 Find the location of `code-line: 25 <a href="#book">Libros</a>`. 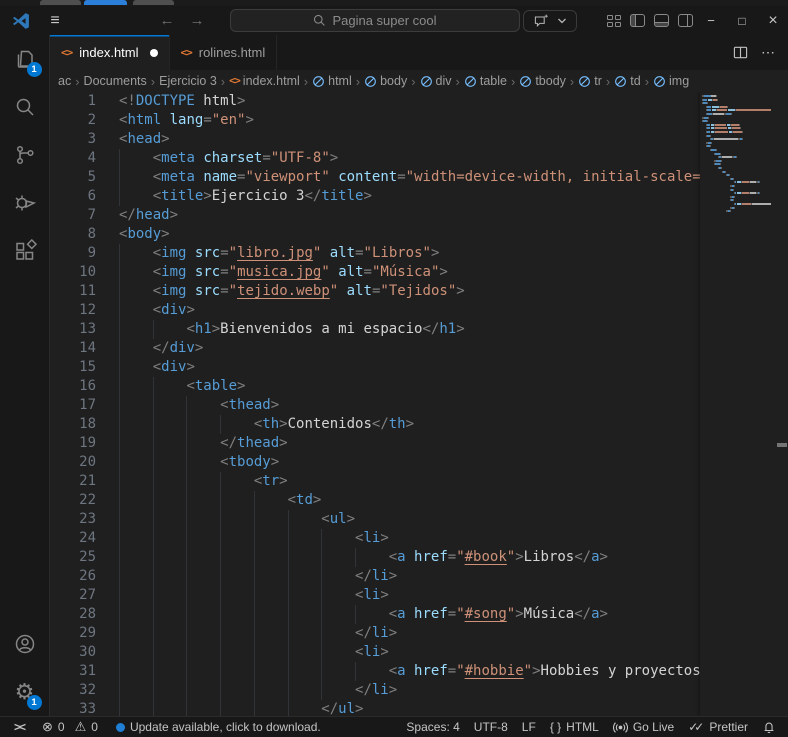

code-line: 25 <a href="#book">Libros</a> is located at coordinates (375, 557).